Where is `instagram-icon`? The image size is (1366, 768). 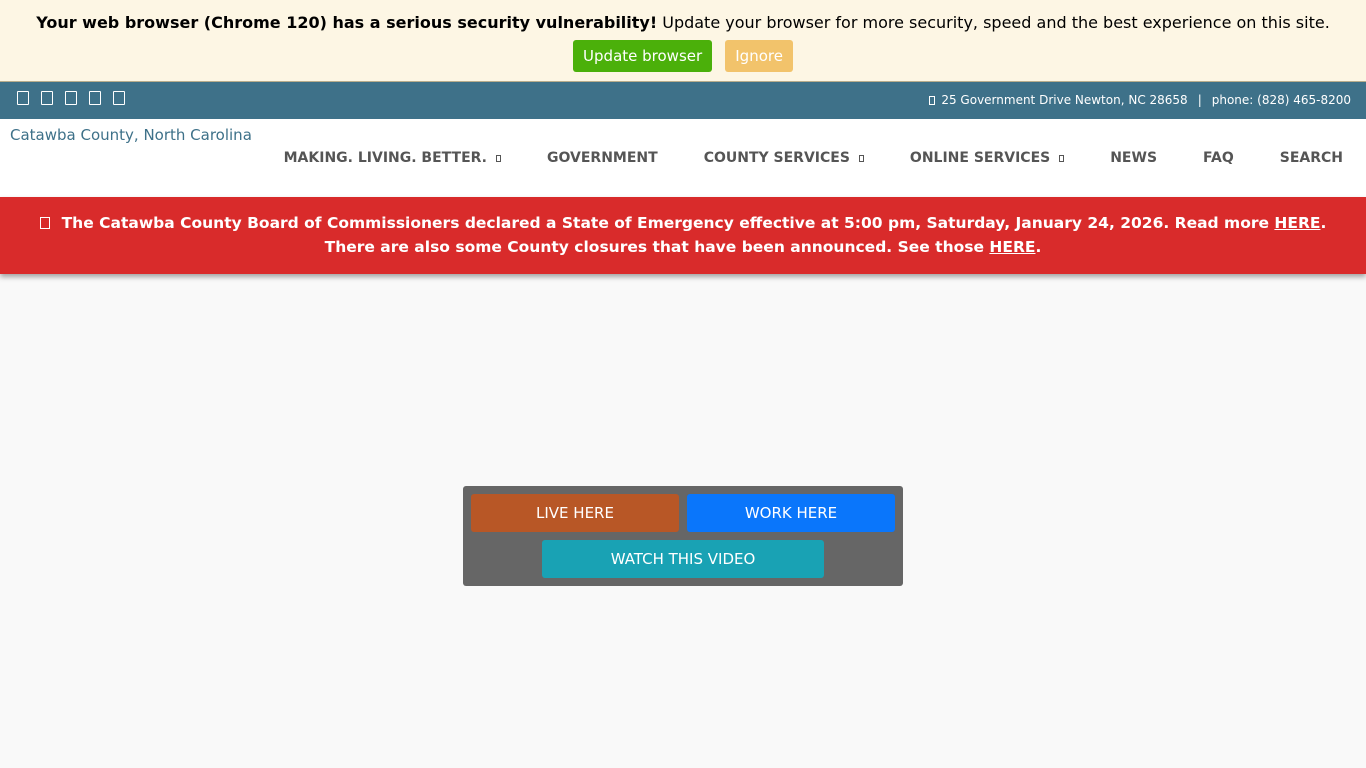
instagram-icon is located at coordinates (71, 98).